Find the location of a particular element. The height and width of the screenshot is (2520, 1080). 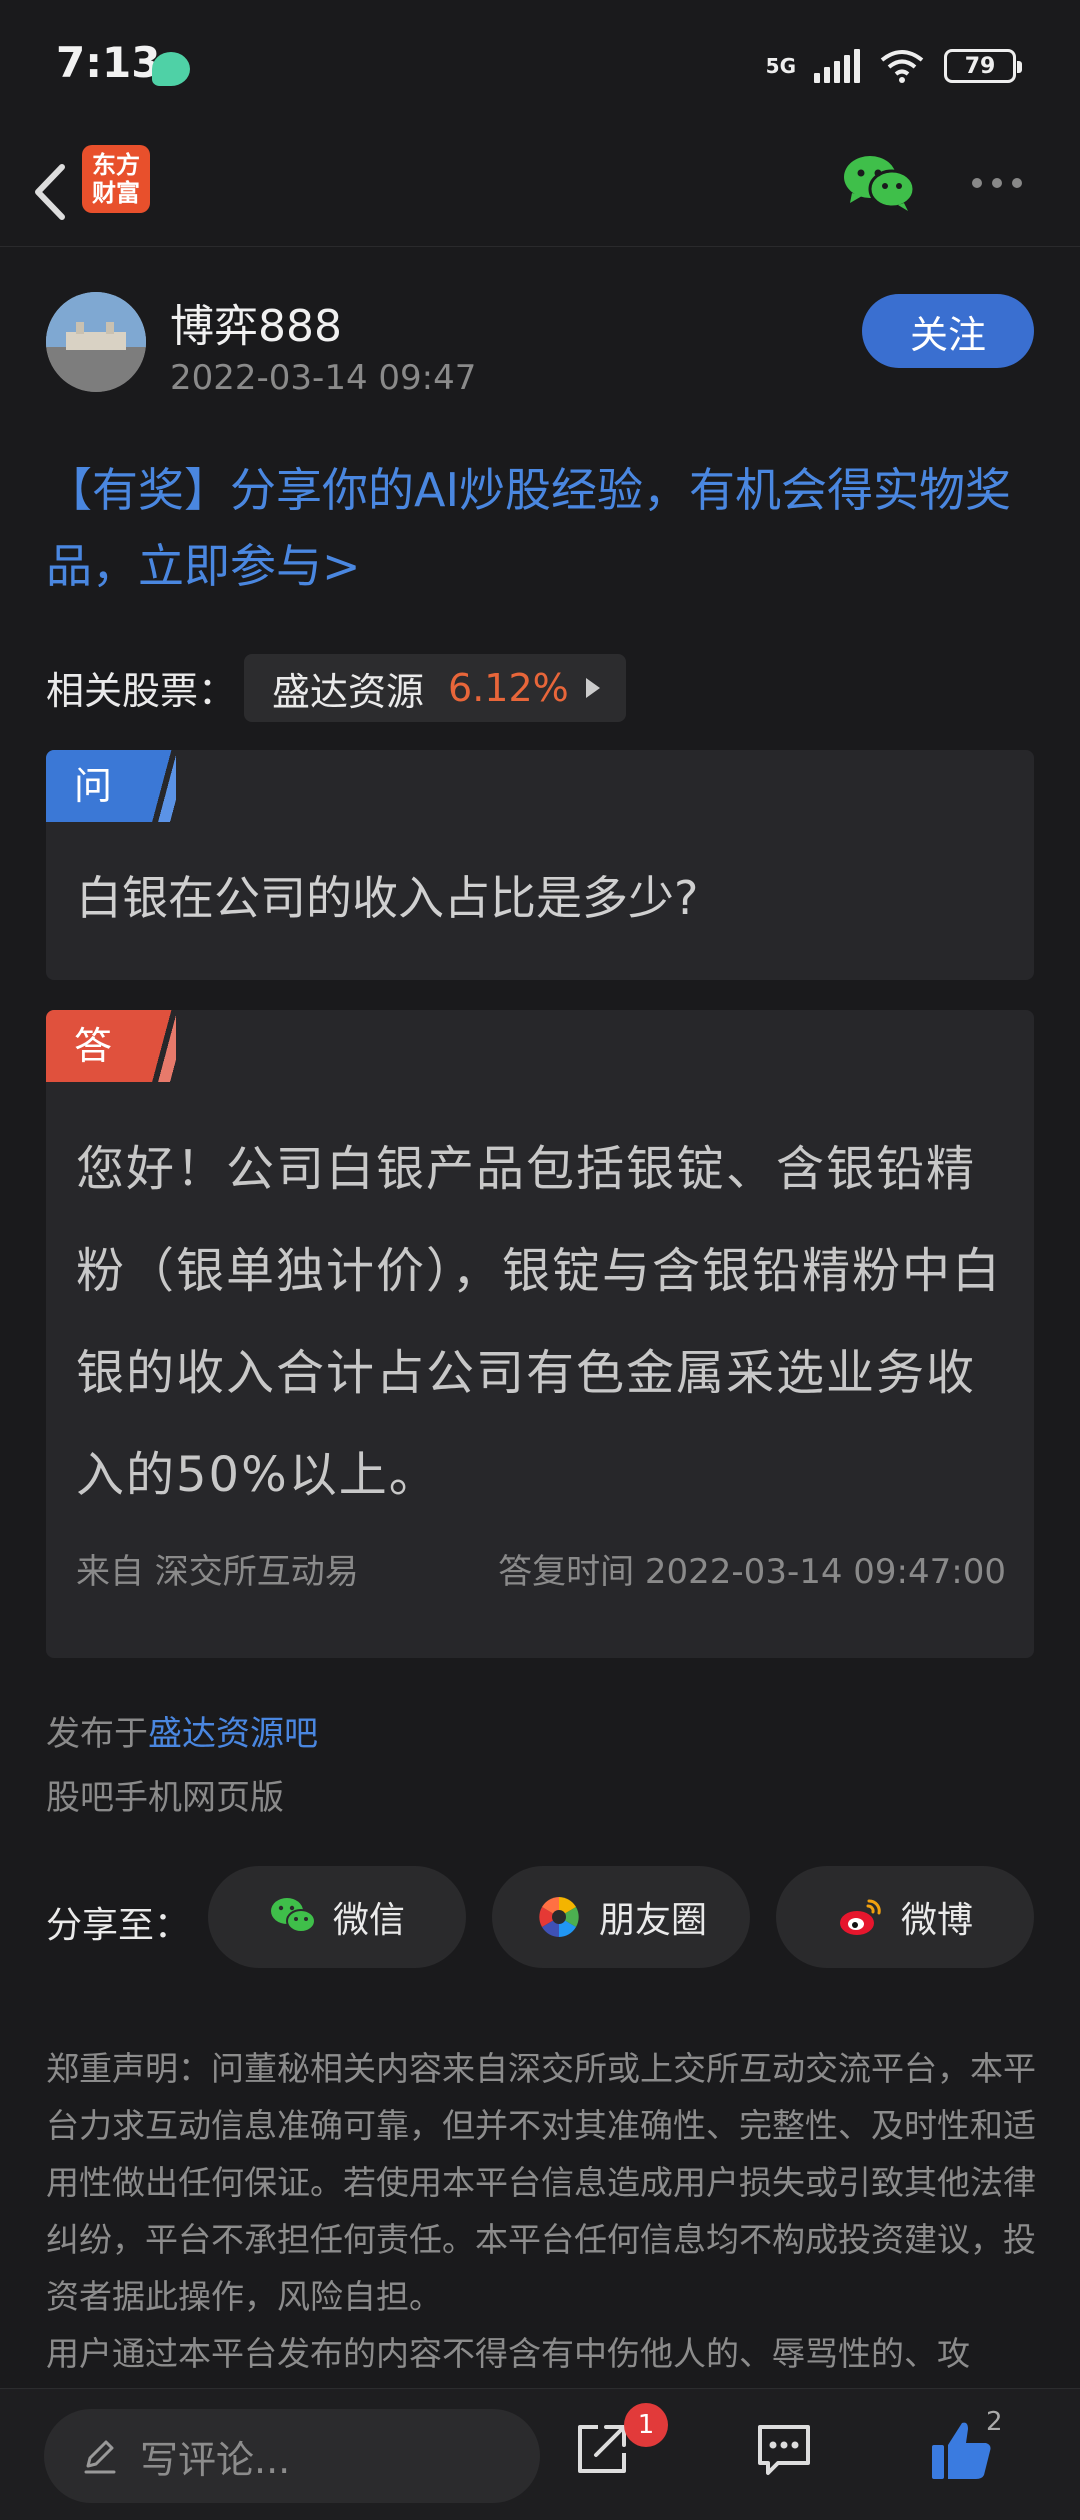

published-channel: 股吧手机网页版 is located at coordinates (165, 1798).